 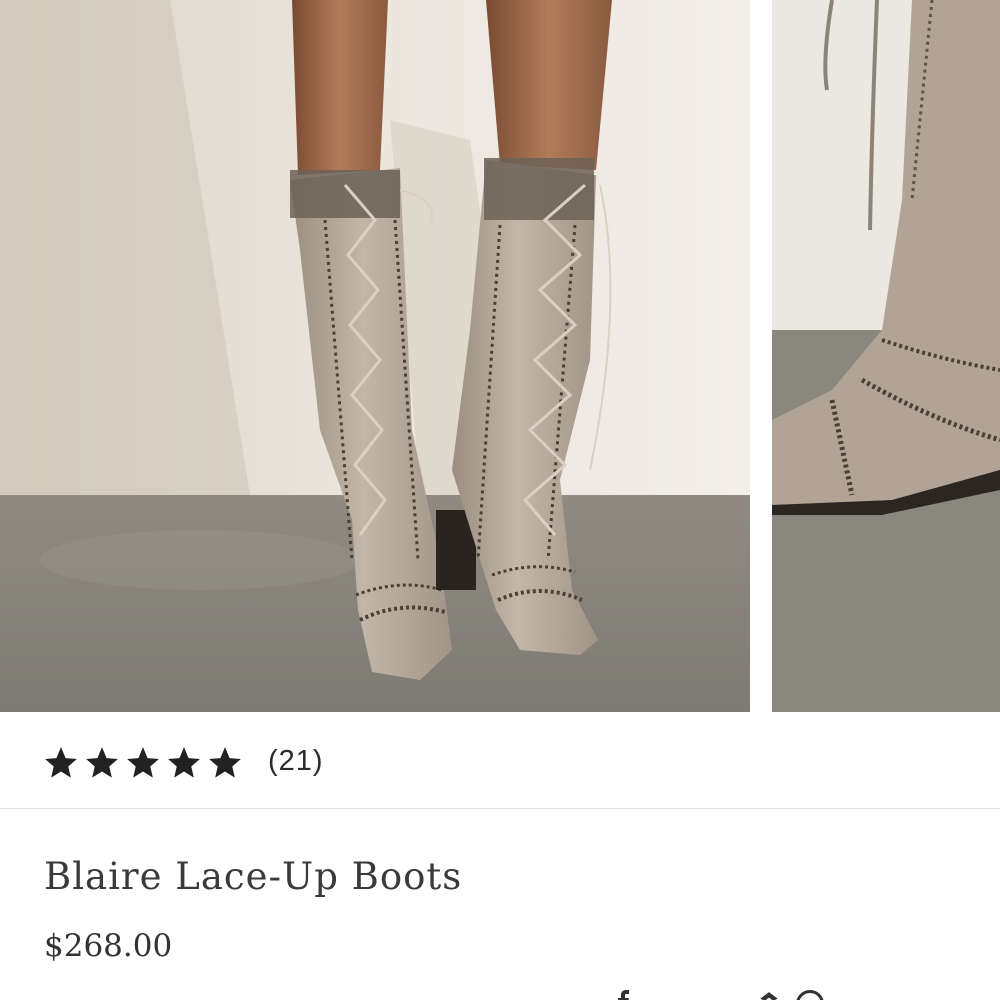 What do you see at coordinates (500, 760) in the screenshot?
I see `rating-section: (21)` at bounding box center [500, 760].